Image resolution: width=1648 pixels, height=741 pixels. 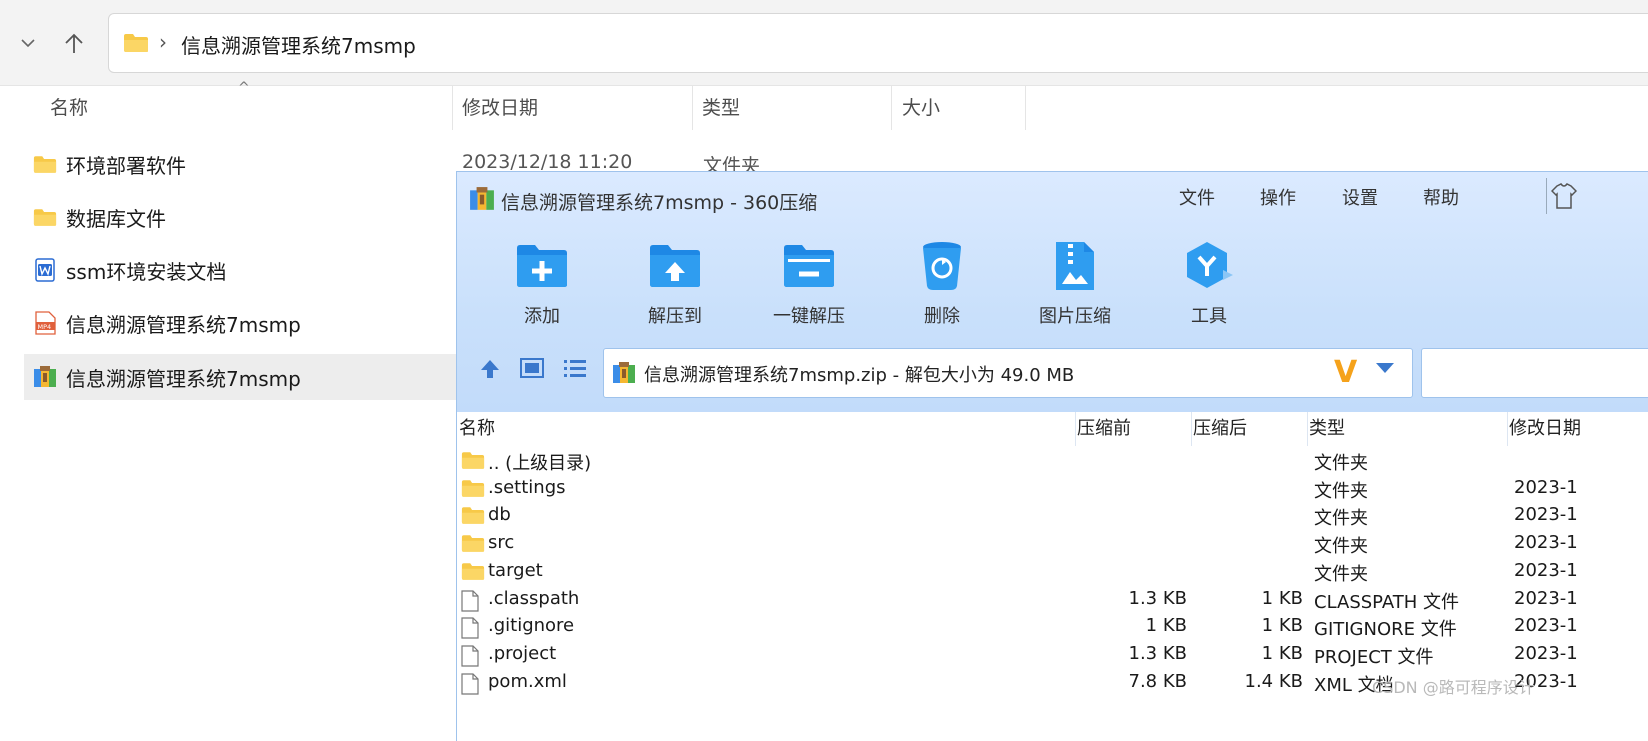 I want to click on menu-divider, so click(x=1546, y=196).